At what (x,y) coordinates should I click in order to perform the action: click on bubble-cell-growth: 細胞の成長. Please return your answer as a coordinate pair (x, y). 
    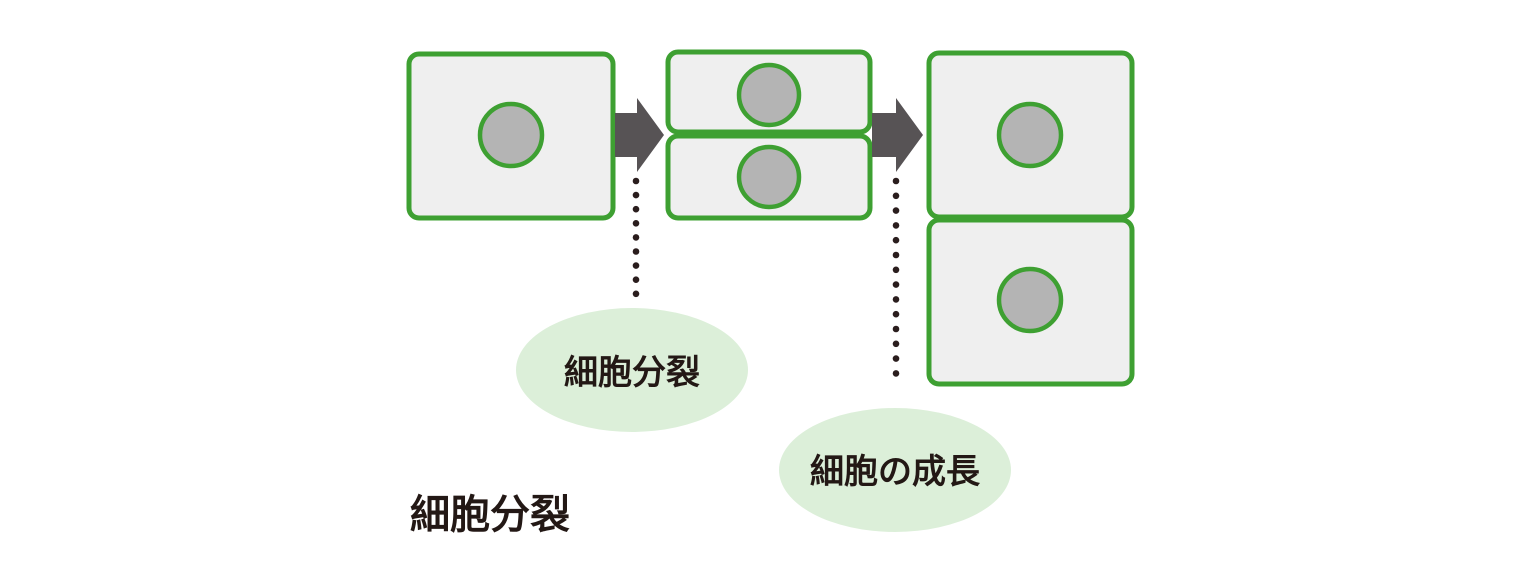
    Looking at the image, I should click on (895, 470).